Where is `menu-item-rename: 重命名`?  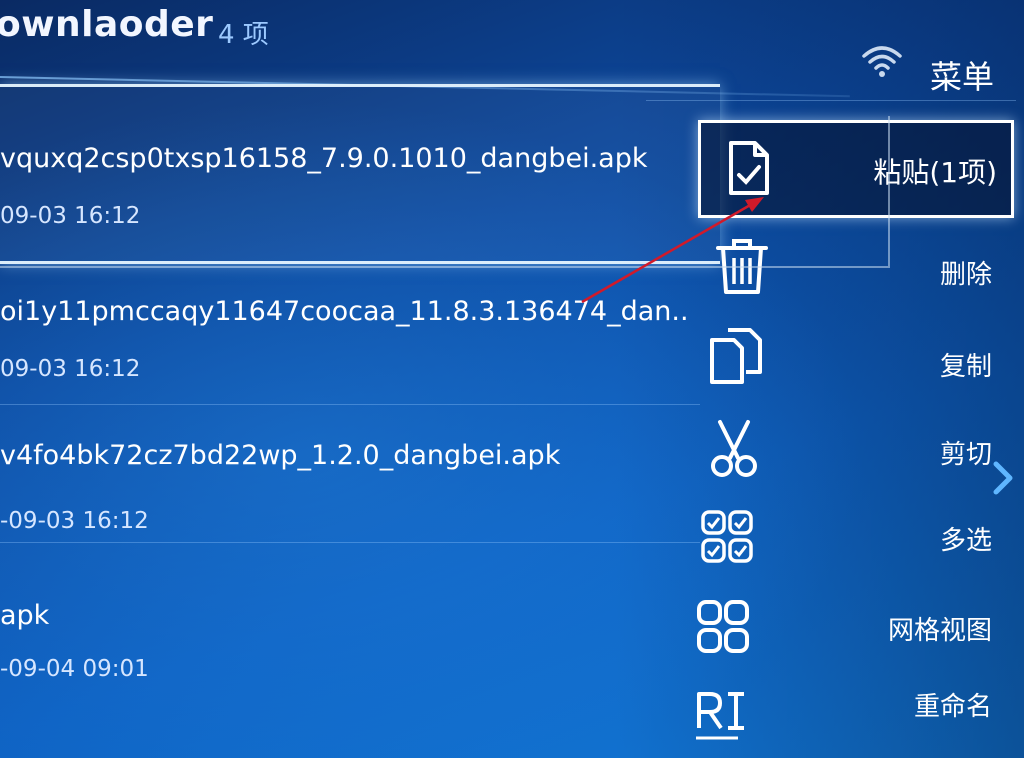 menu-item-rename: 重命名 is located at coordinates (850, 710).